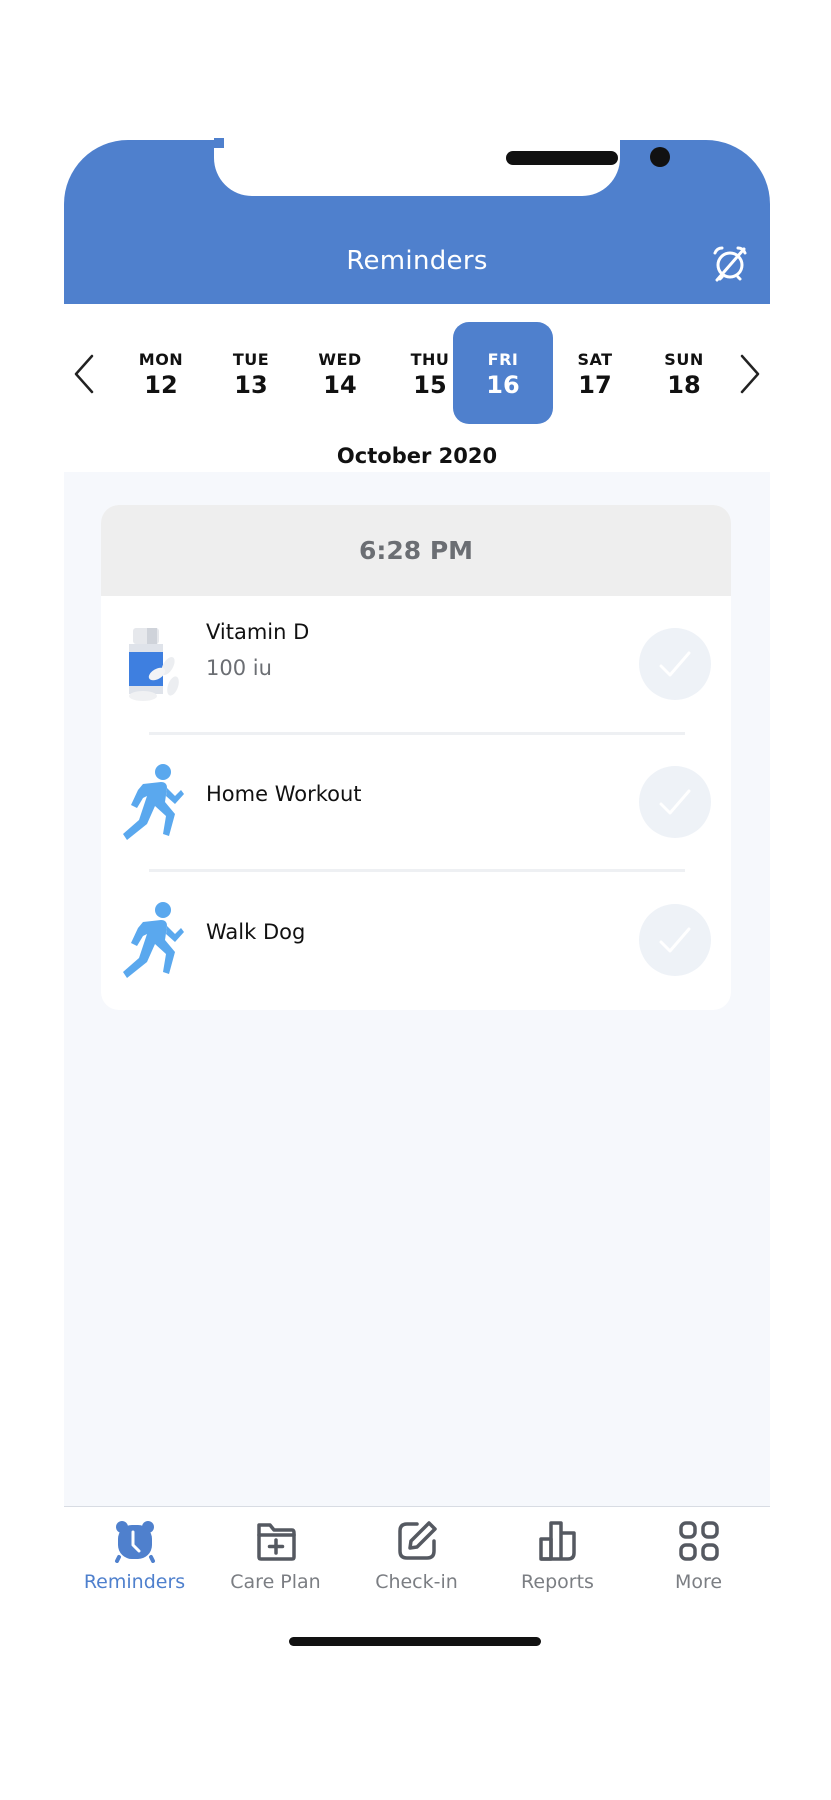 The image size is (831, 1800). Describe the element at coordinates (416, 802) in the screenshot. I see `reminder-item: Home Workout` at that location.